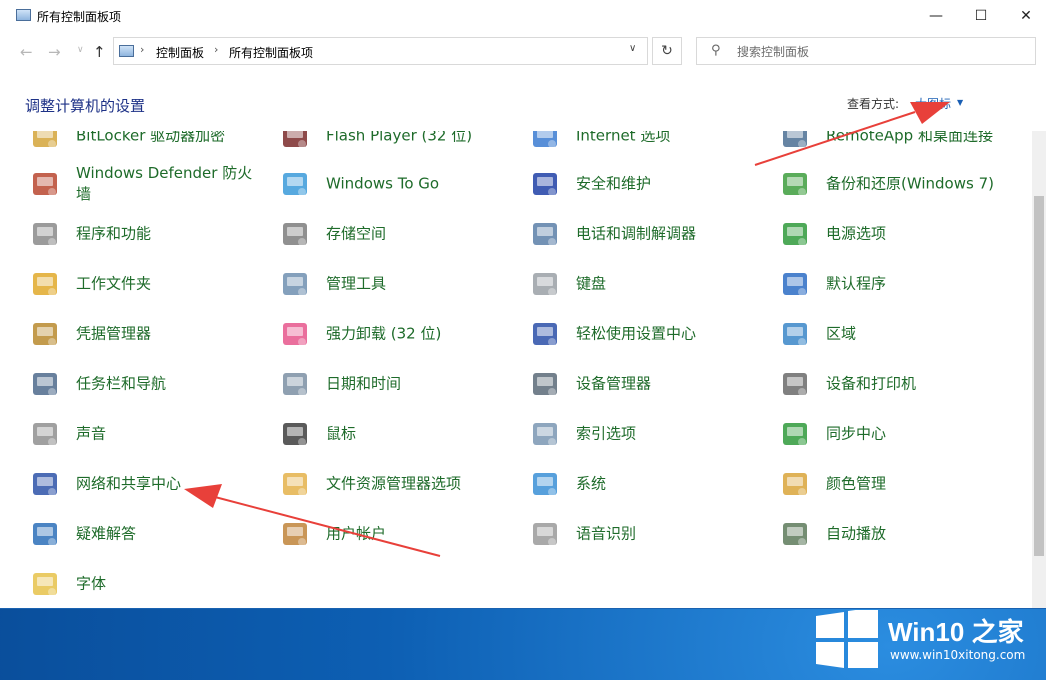 The image size is (1046, 680). What do you see at coordinates (545, 284) in the screenshot?
I see `keyboard-icon` at bounding box center [545, 284].